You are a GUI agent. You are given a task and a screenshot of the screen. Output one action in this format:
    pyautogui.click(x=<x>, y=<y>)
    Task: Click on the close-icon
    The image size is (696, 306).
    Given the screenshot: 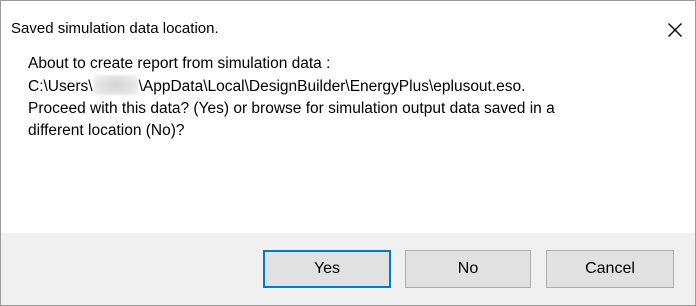 What is the action you would take?
    pyautogui.click(x=675, y=30)
    